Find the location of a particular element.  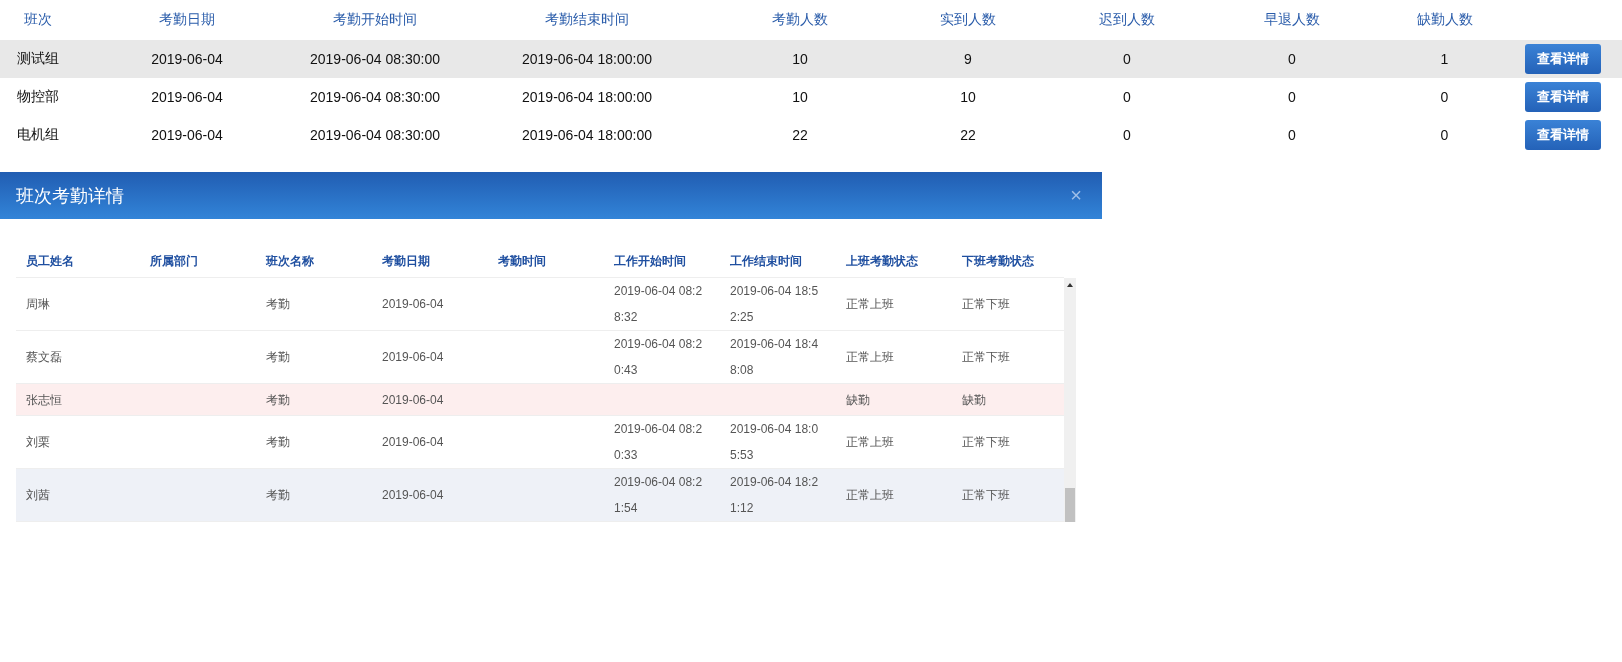

table-cell-text: 2019-06-04 18:48:08 is located at coordinates (774, 357).